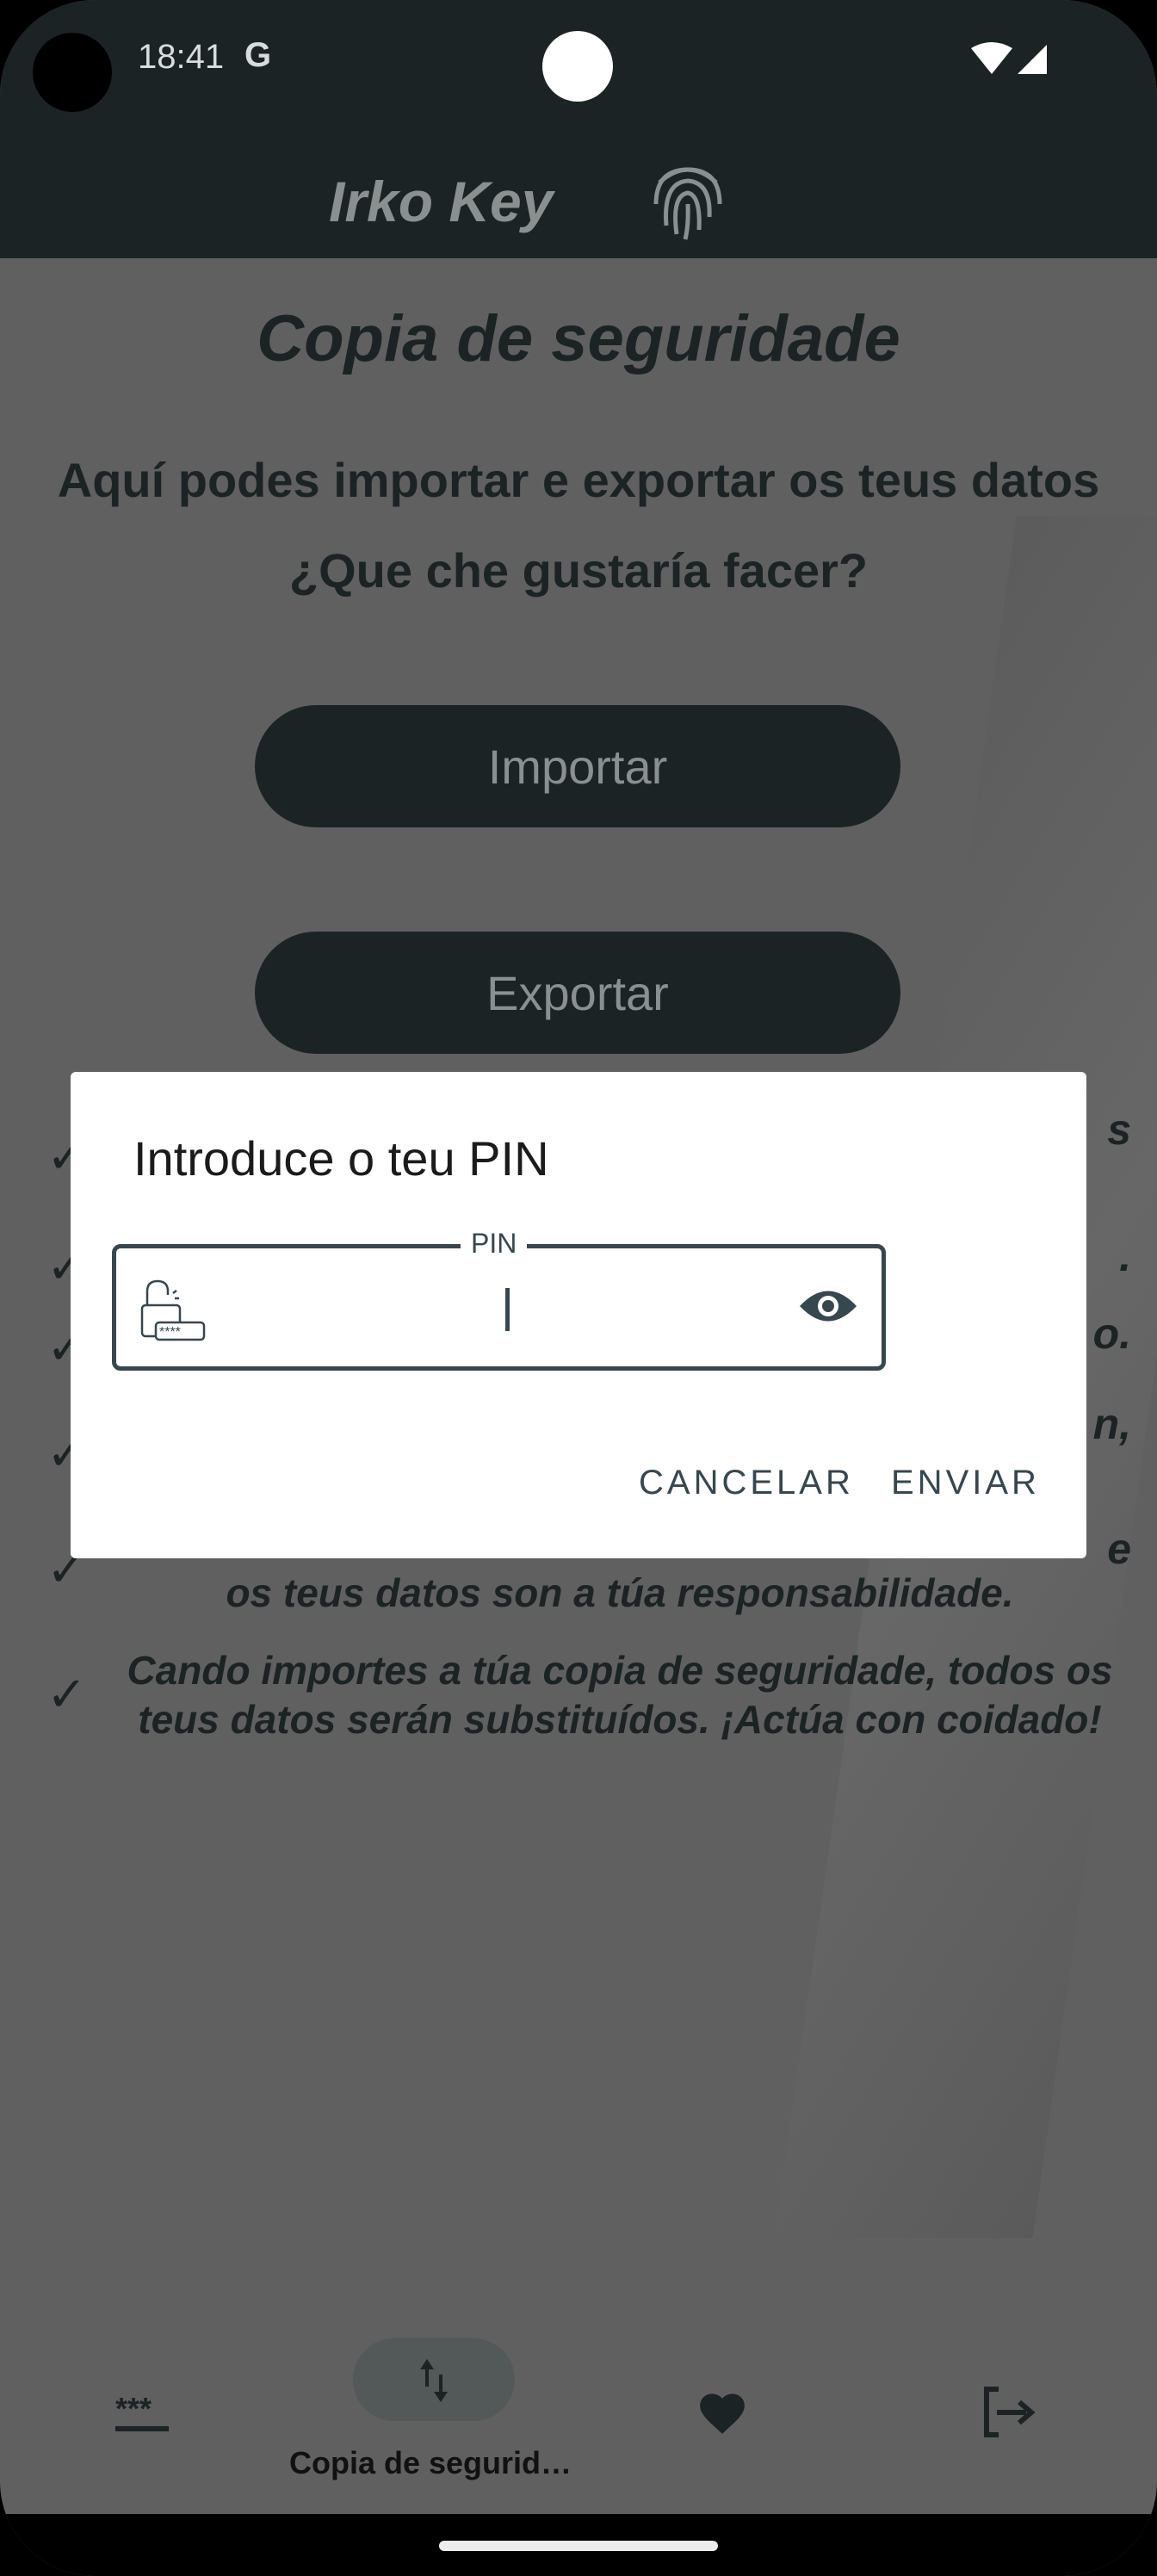 The width and height of the screenshot is (1157, 2576). I want to click on nav-item-backup, so click(434, 2380).